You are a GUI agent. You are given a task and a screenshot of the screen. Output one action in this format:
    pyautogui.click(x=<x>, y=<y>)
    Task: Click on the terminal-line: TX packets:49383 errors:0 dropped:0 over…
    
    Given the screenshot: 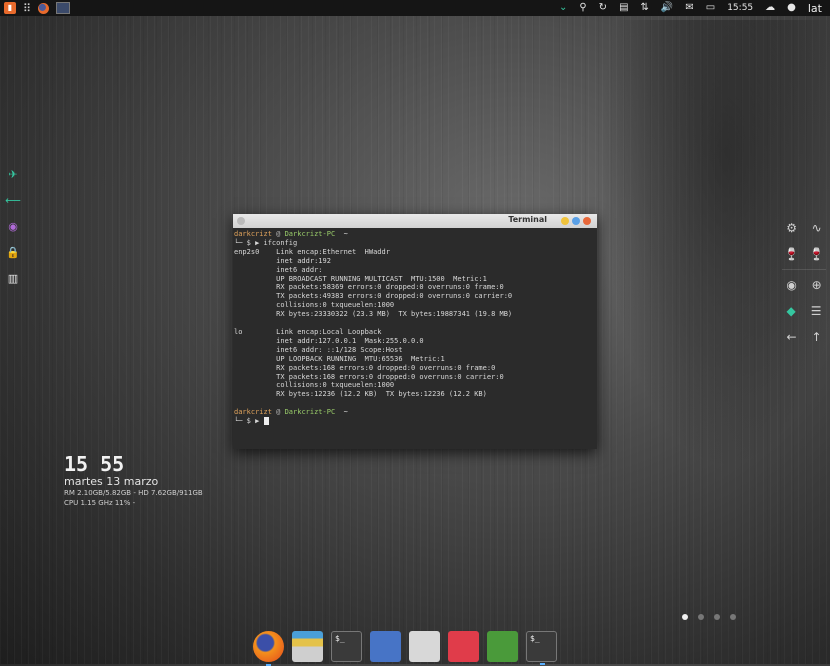 What is the action you would take?
    pyautogui.click(x=373, y=296)
    